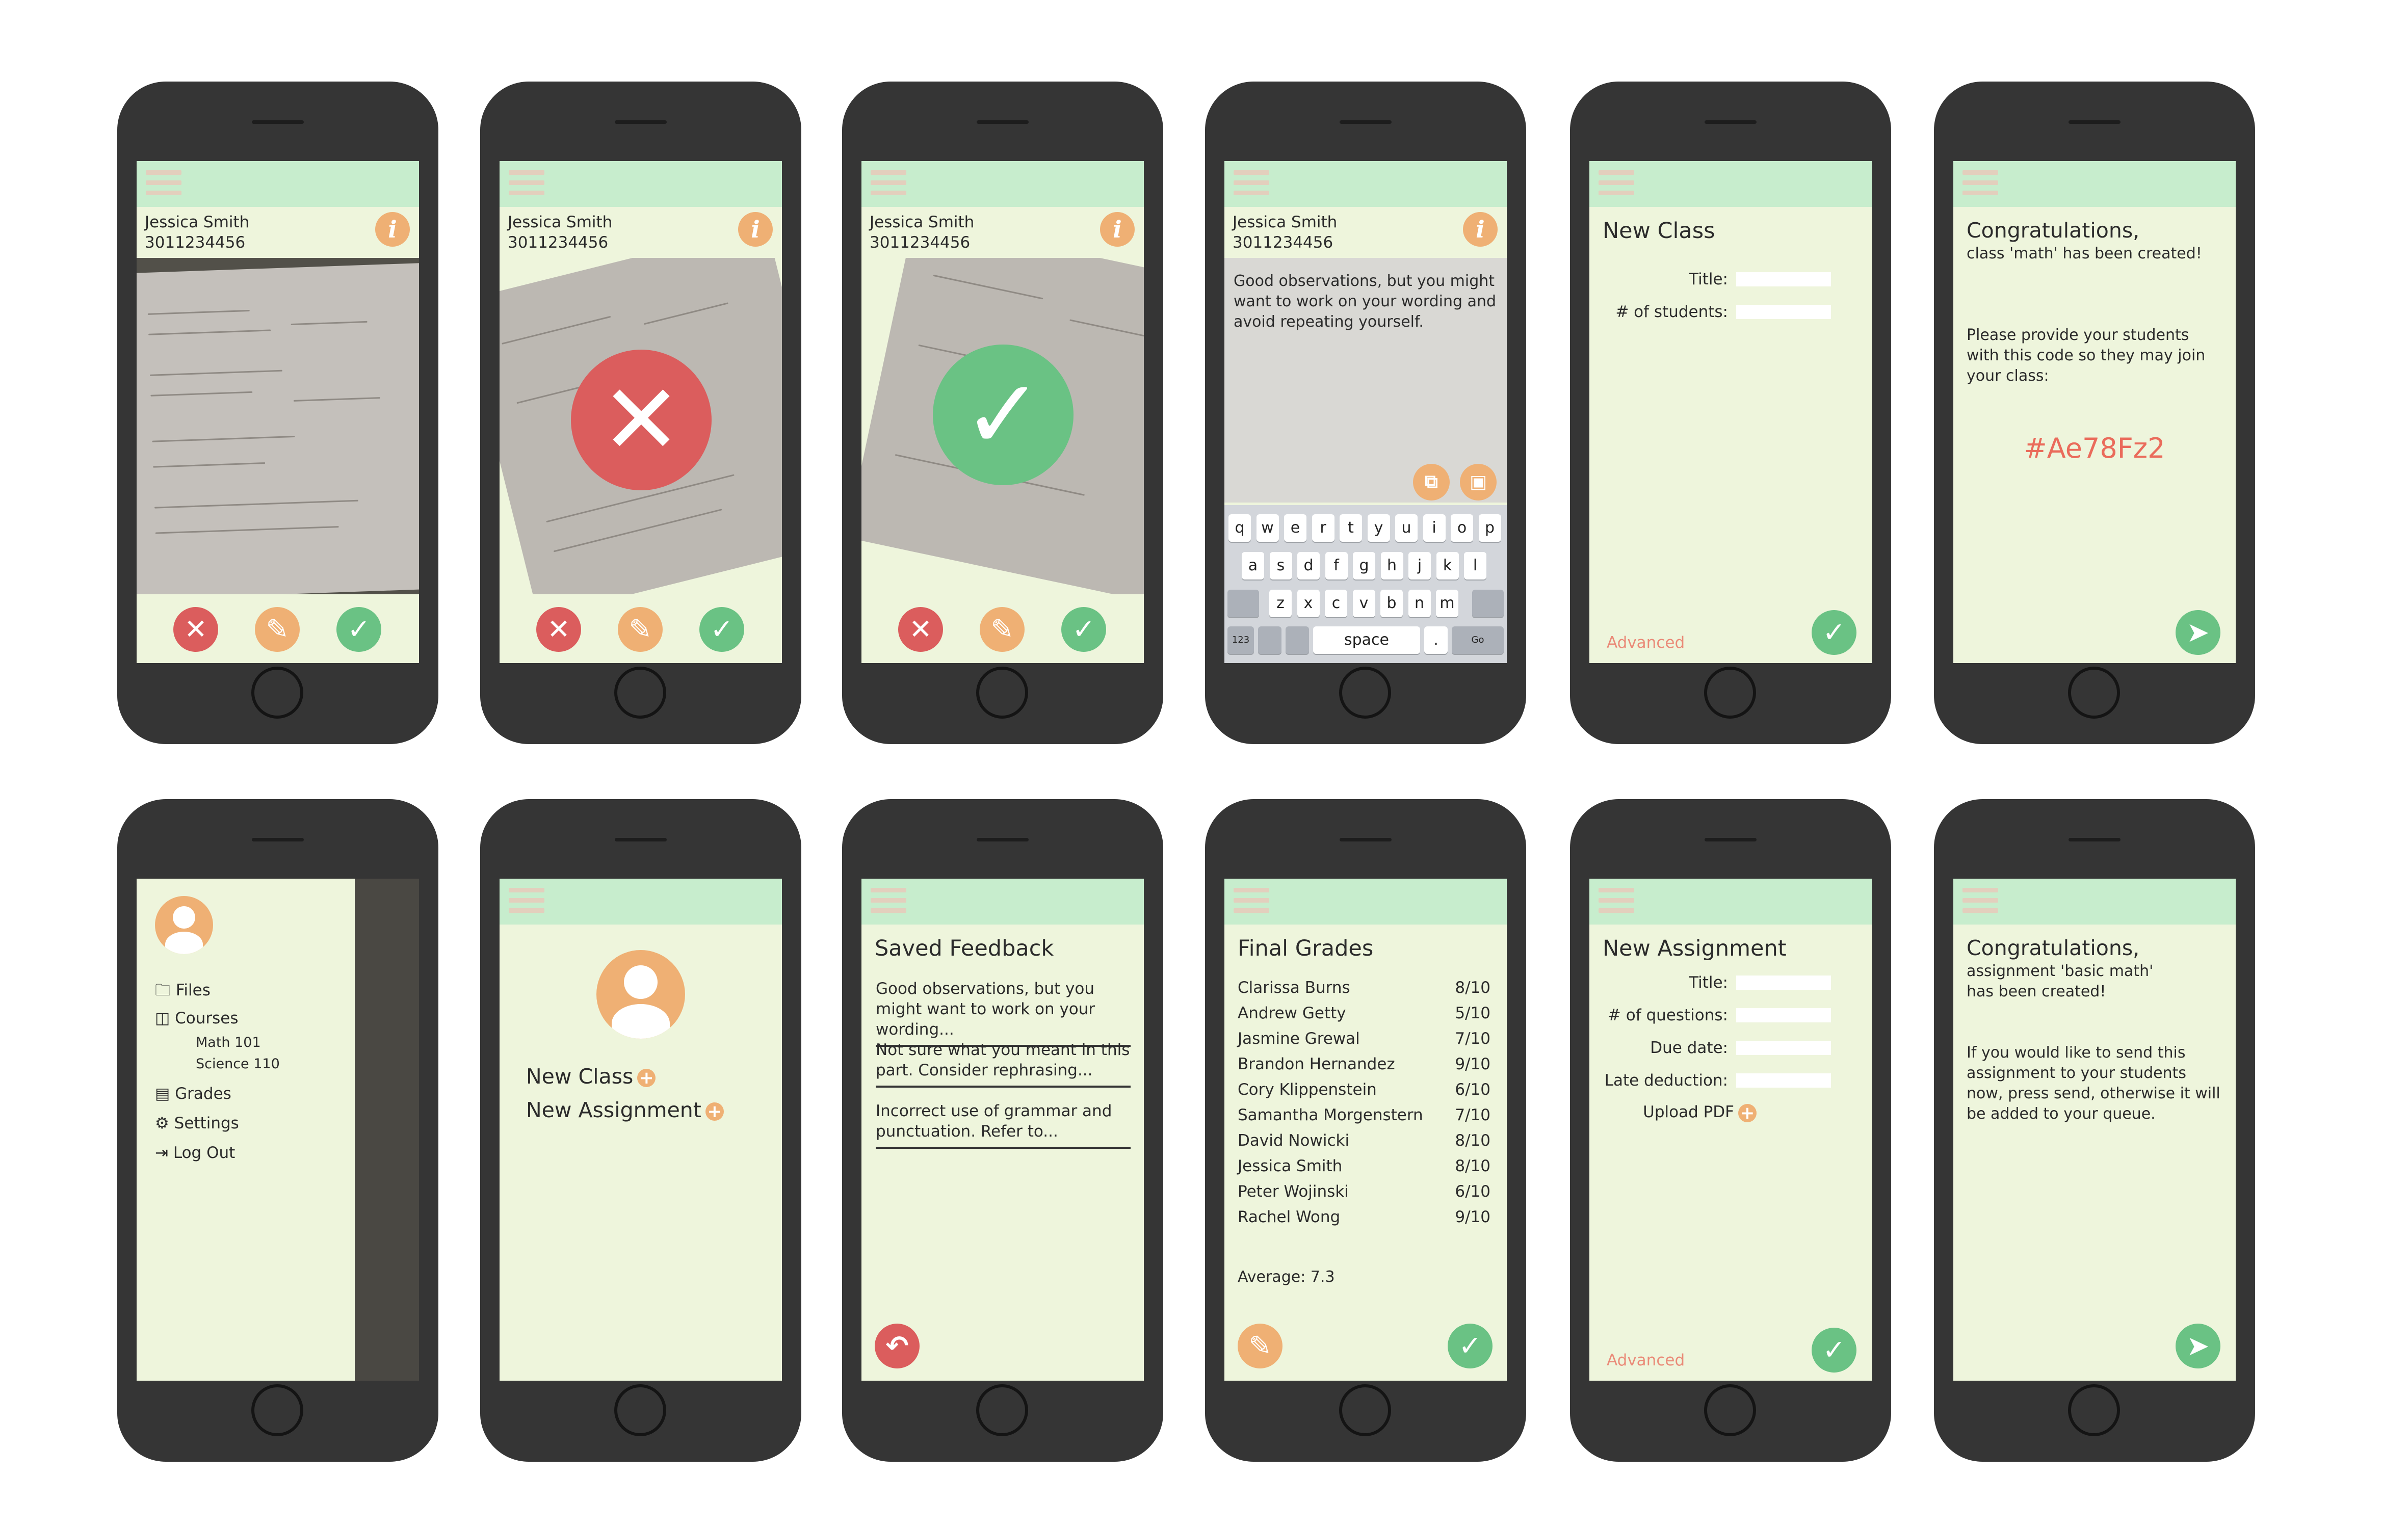 Image resolution: width=2408 pixels, height=1529 pixels. Describe the element at coordinates (197, 1018) in the screenshot. I see `nav-courses: ◫ Courses` at that location.